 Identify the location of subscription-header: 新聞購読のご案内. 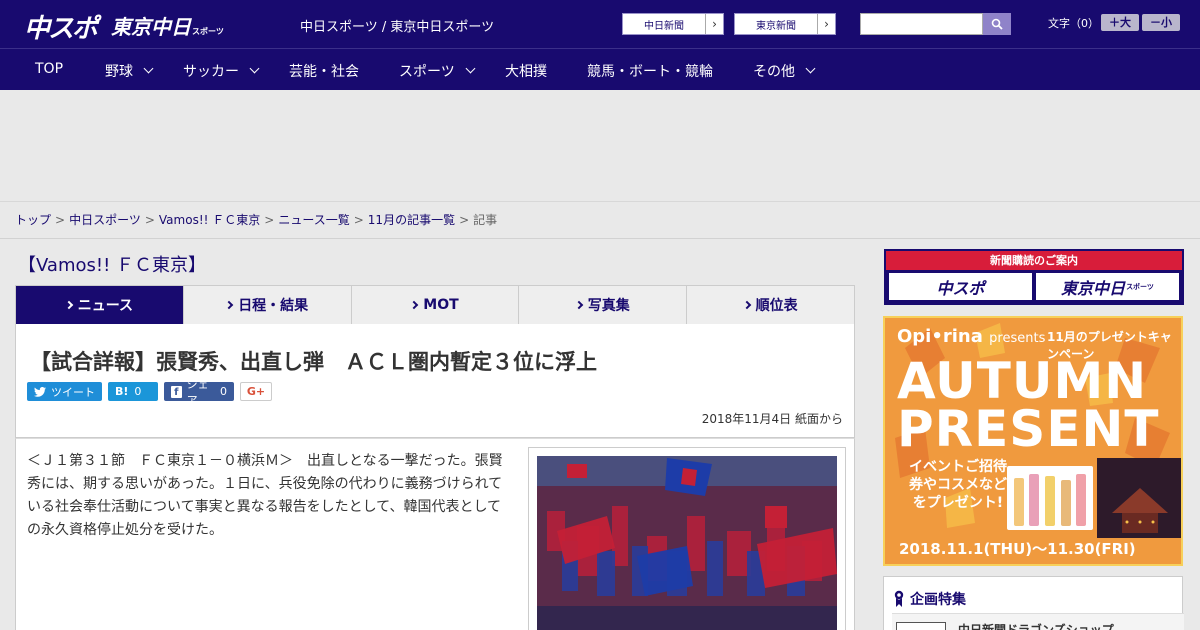
(1034, 260).